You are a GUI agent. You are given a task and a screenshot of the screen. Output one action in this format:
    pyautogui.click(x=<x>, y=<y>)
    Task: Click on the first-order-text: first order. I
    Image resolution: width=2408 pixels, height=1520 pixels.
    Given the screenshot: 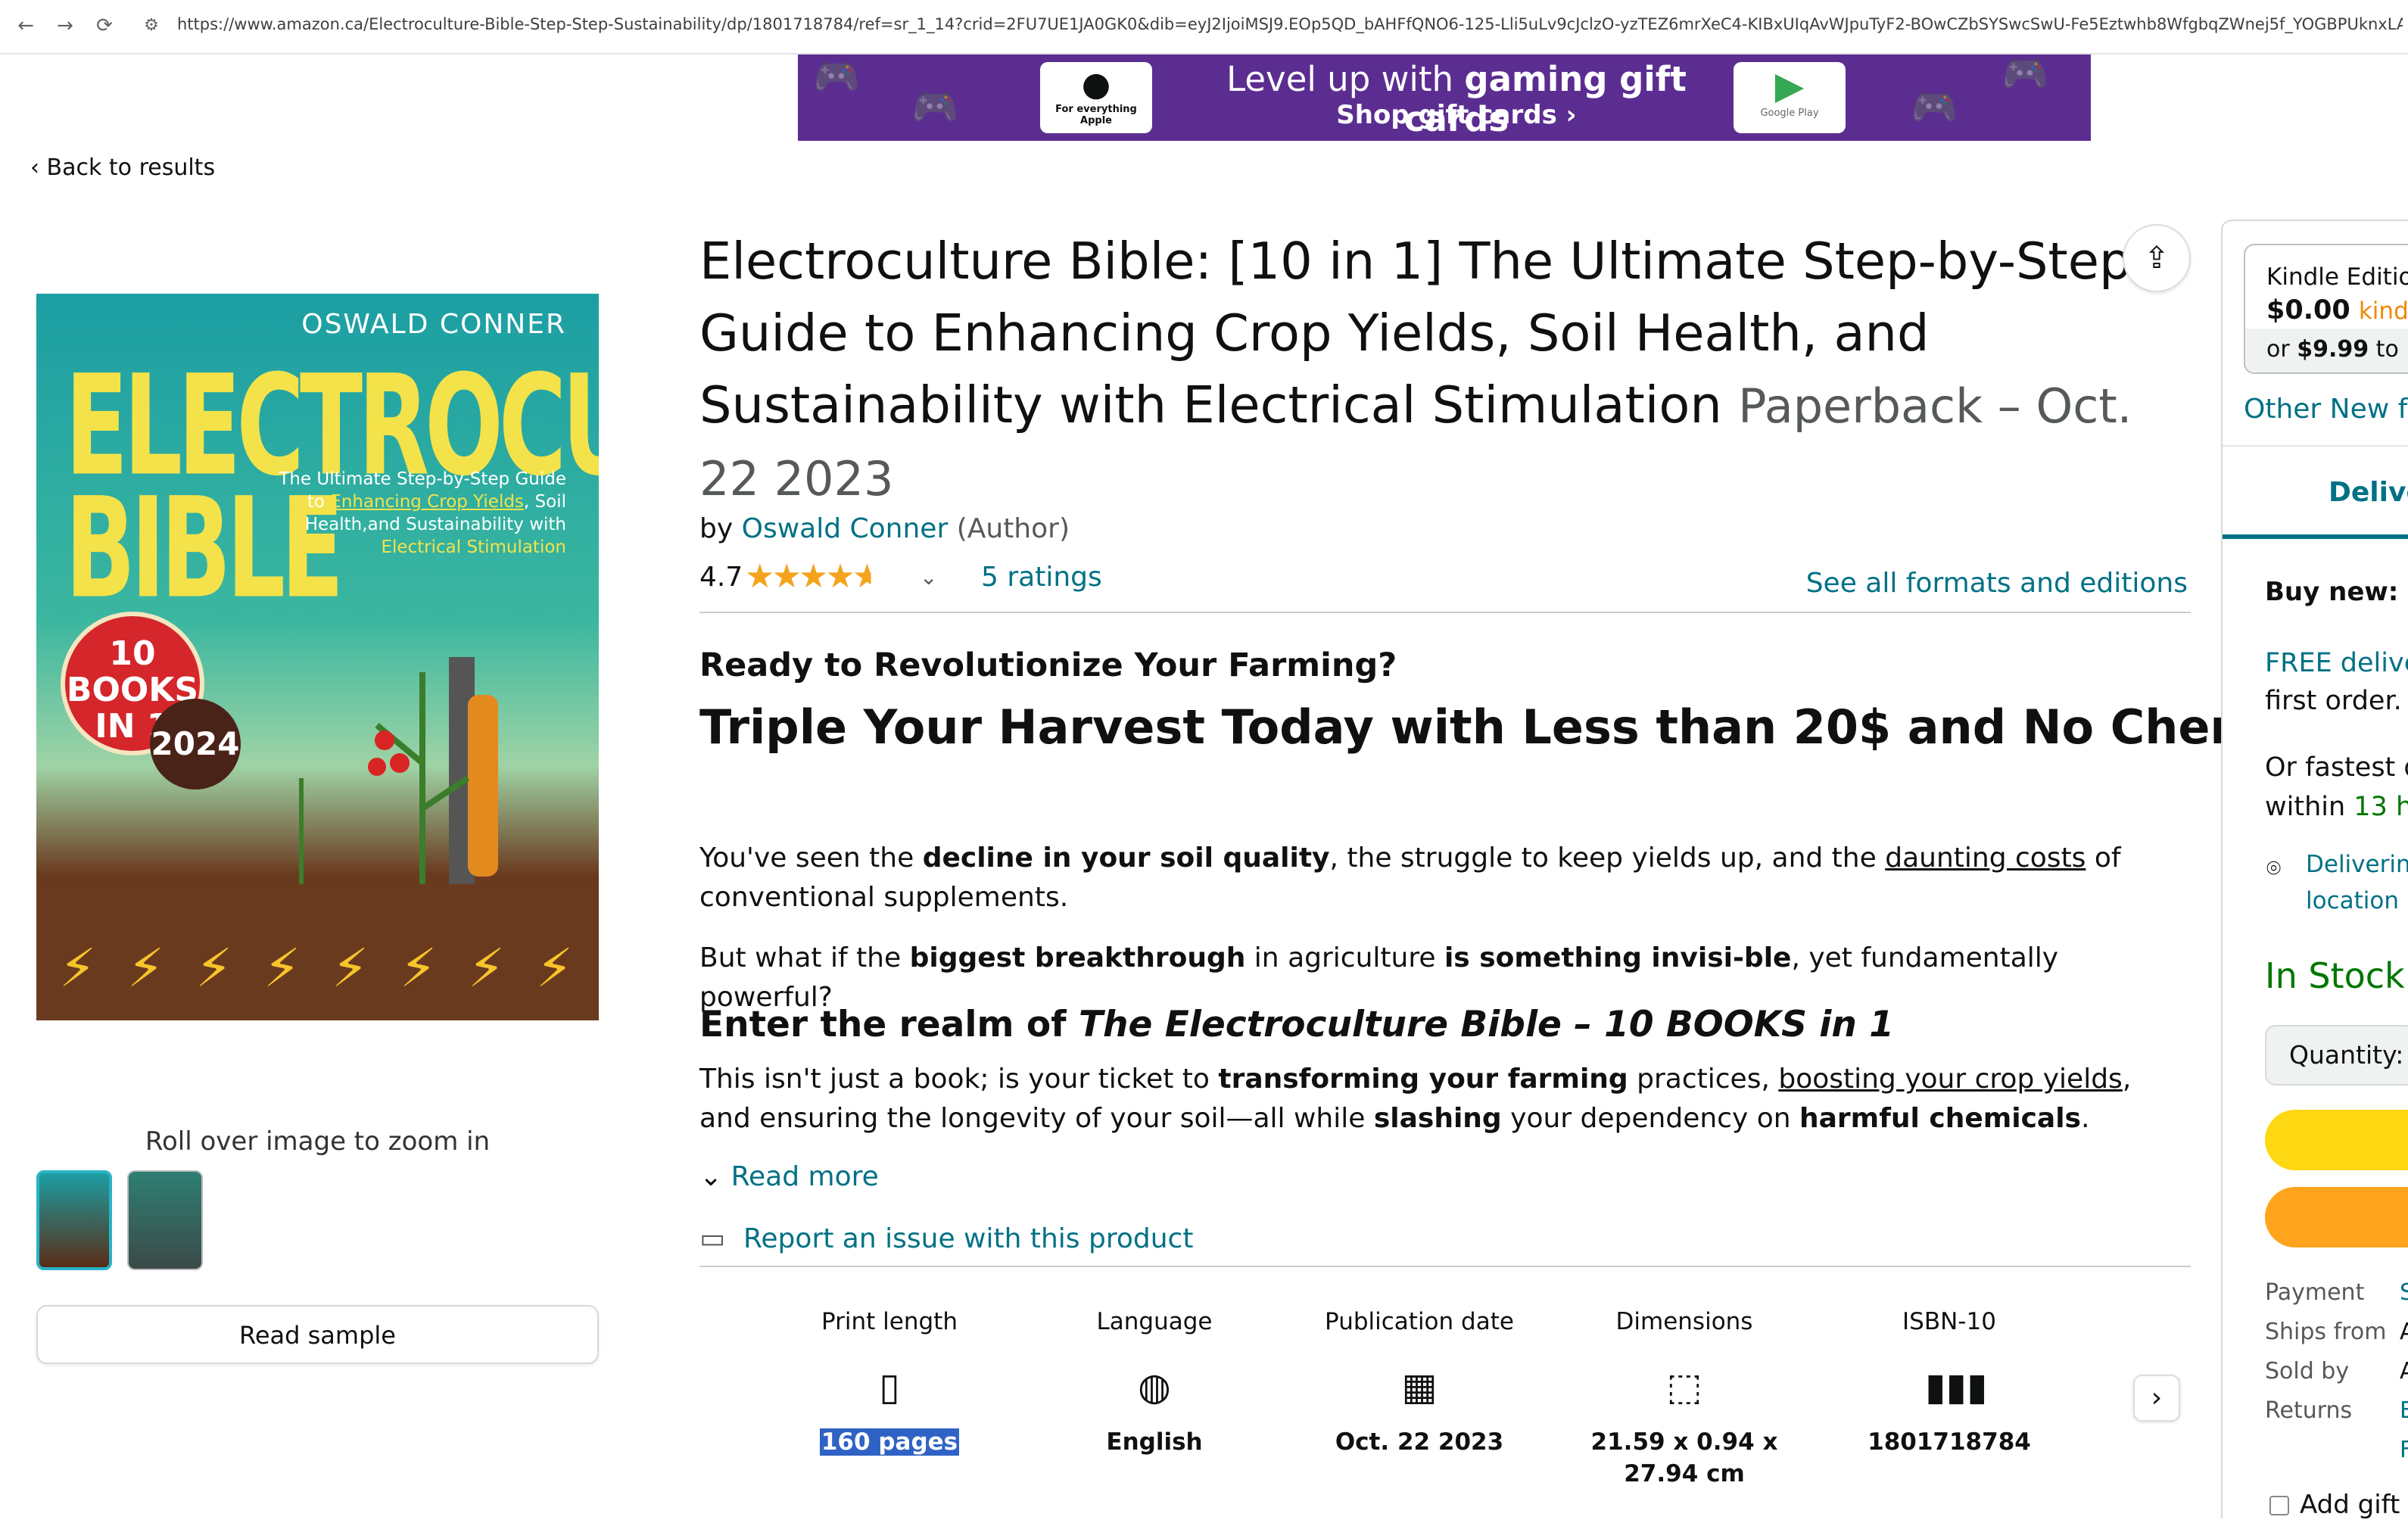 What is the action you would take?
    pyautogui.click(x=2337, y=701)
    